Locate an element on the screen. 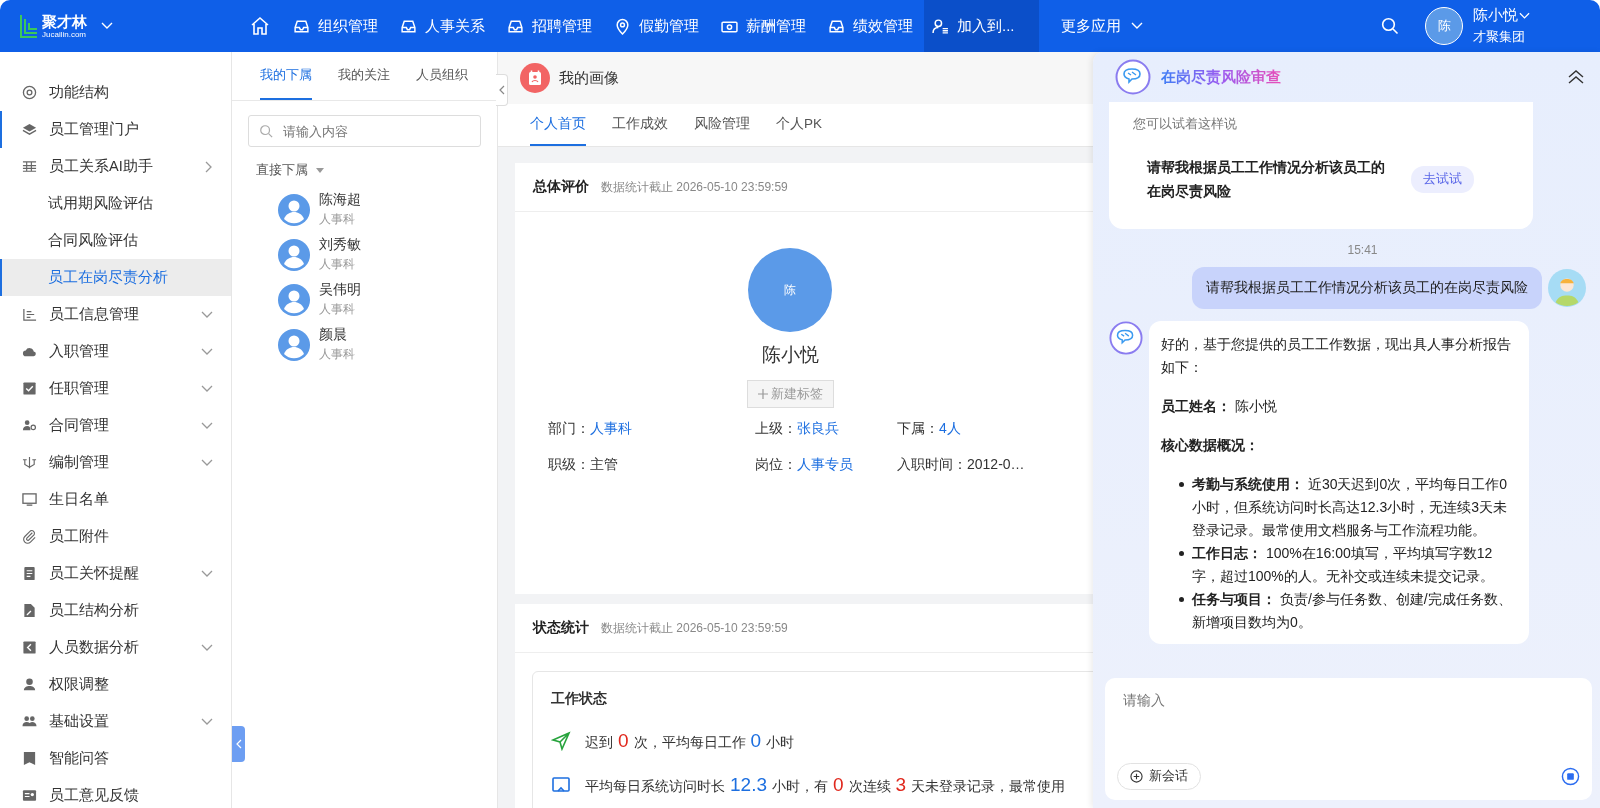 This screenshot has height=808, width=1600. list-item: 考勤与系统使用： 近30天迟到0次，平均每日工作0小时，但系统访问时长高达12.3小时，无连续3天未登录记录。最常使用文档服务与工作流程功能。 is located at coordinates (1350, 507).